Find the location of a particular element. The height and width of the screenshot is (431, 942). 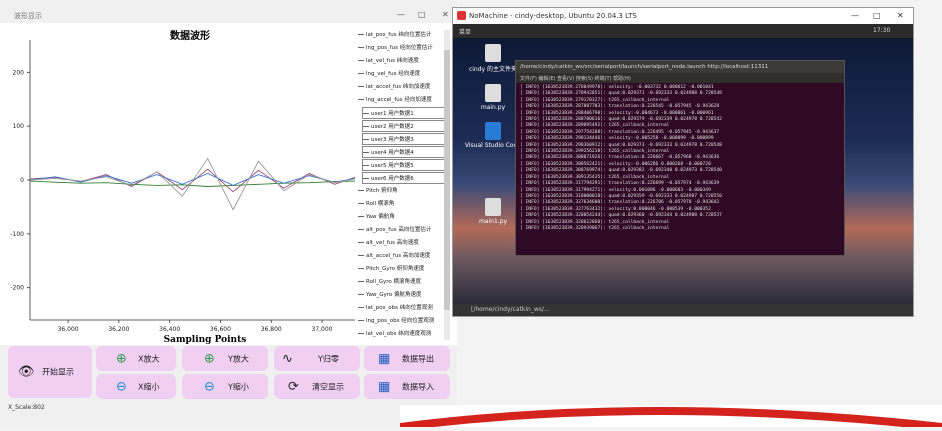

y-tick-label: 100 is located at coordinates (19, 126).